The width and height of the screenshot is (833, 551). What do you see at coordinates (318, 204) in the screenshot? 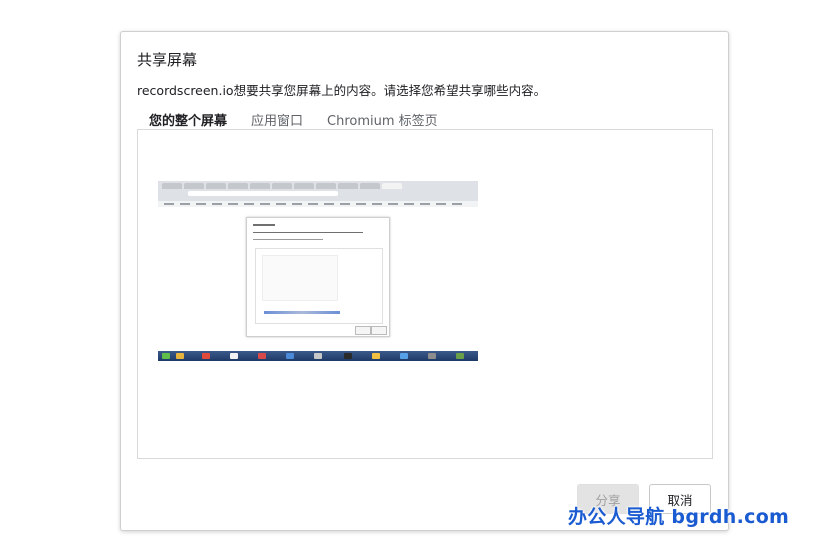
I see `thumbnail-bookmarks-bar` at bounding box center [318, 204].